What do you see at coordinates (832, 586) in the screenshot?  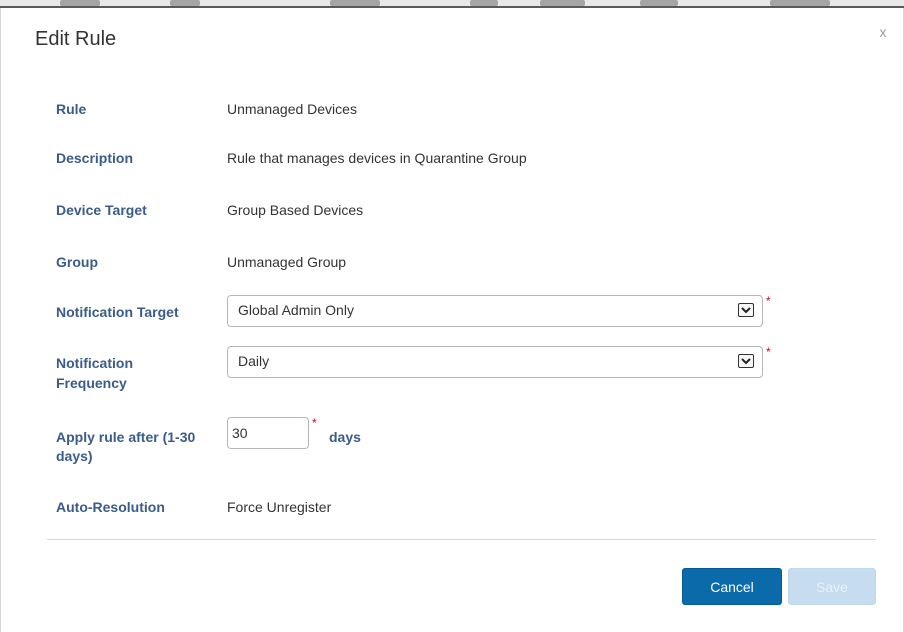 I see `save-button: Save` at bounding box center [832, 586].